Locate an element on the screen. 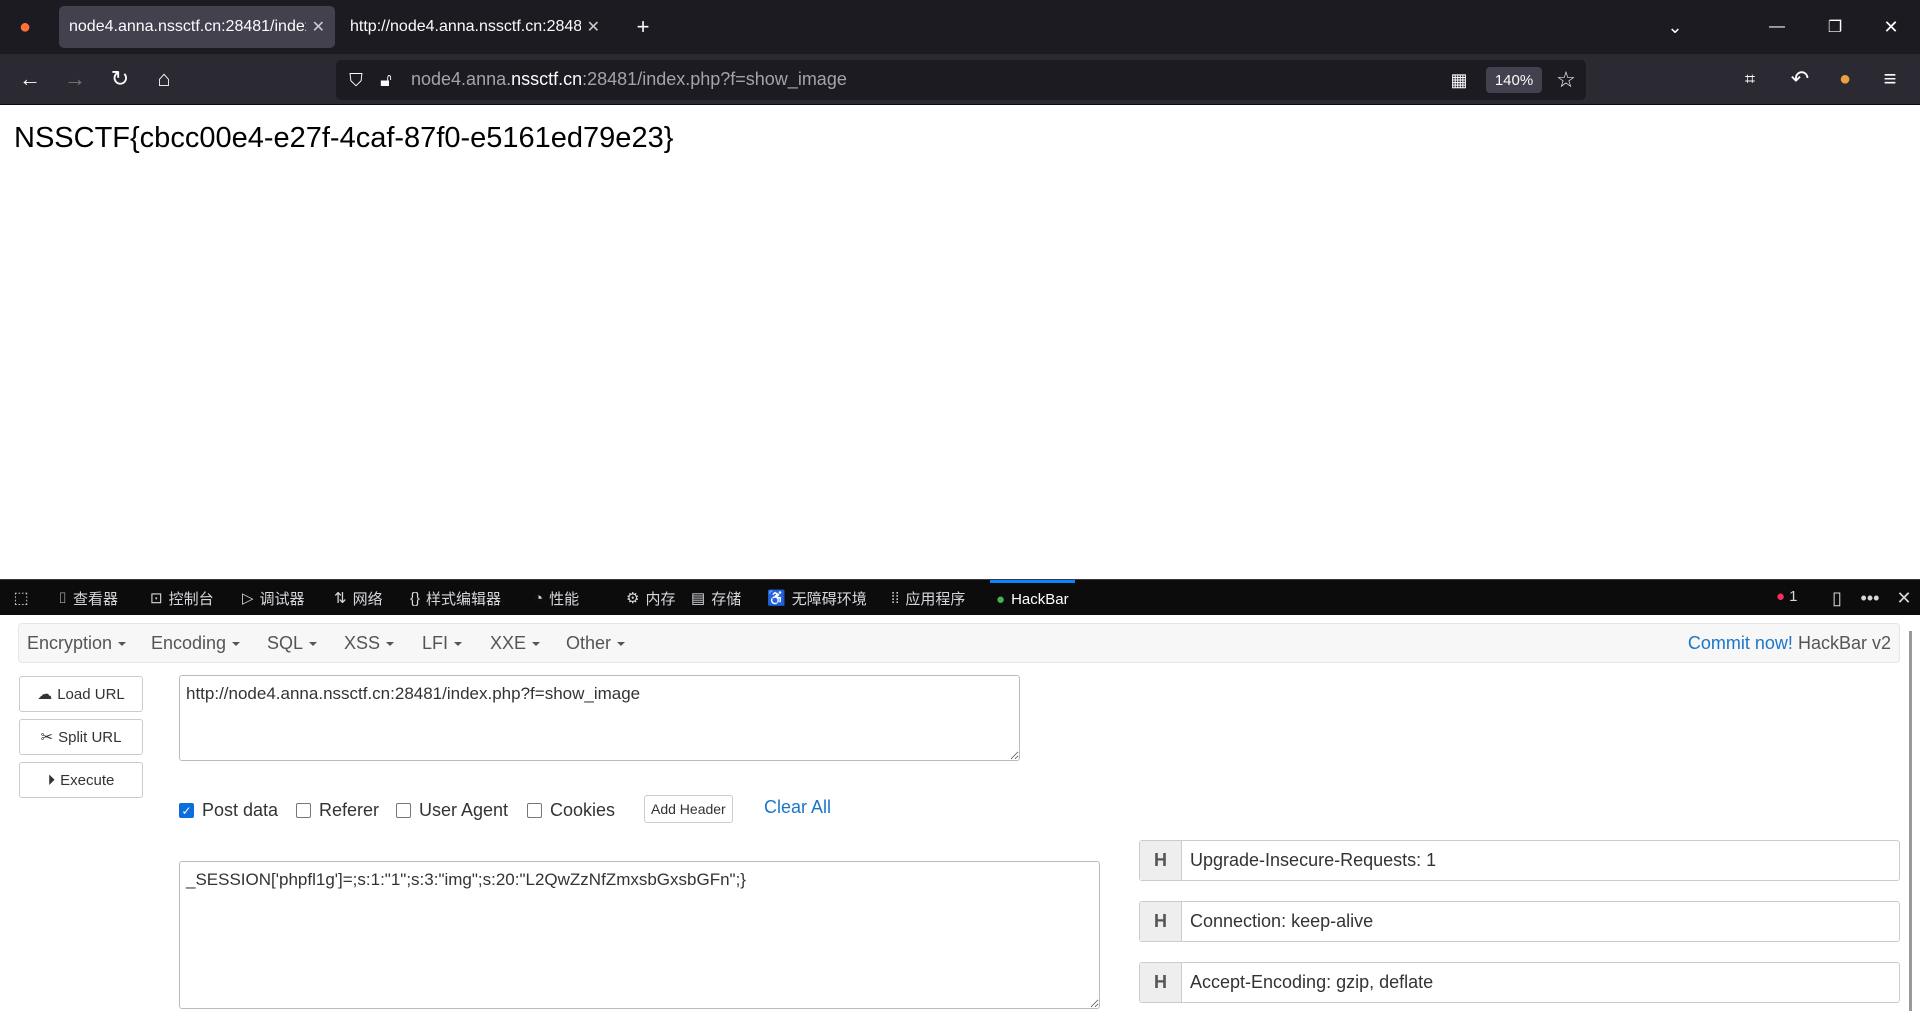 The height and width of the screenshot is (1020, 1920). add-header-button: Add Header is located at coordinates (688, 809).